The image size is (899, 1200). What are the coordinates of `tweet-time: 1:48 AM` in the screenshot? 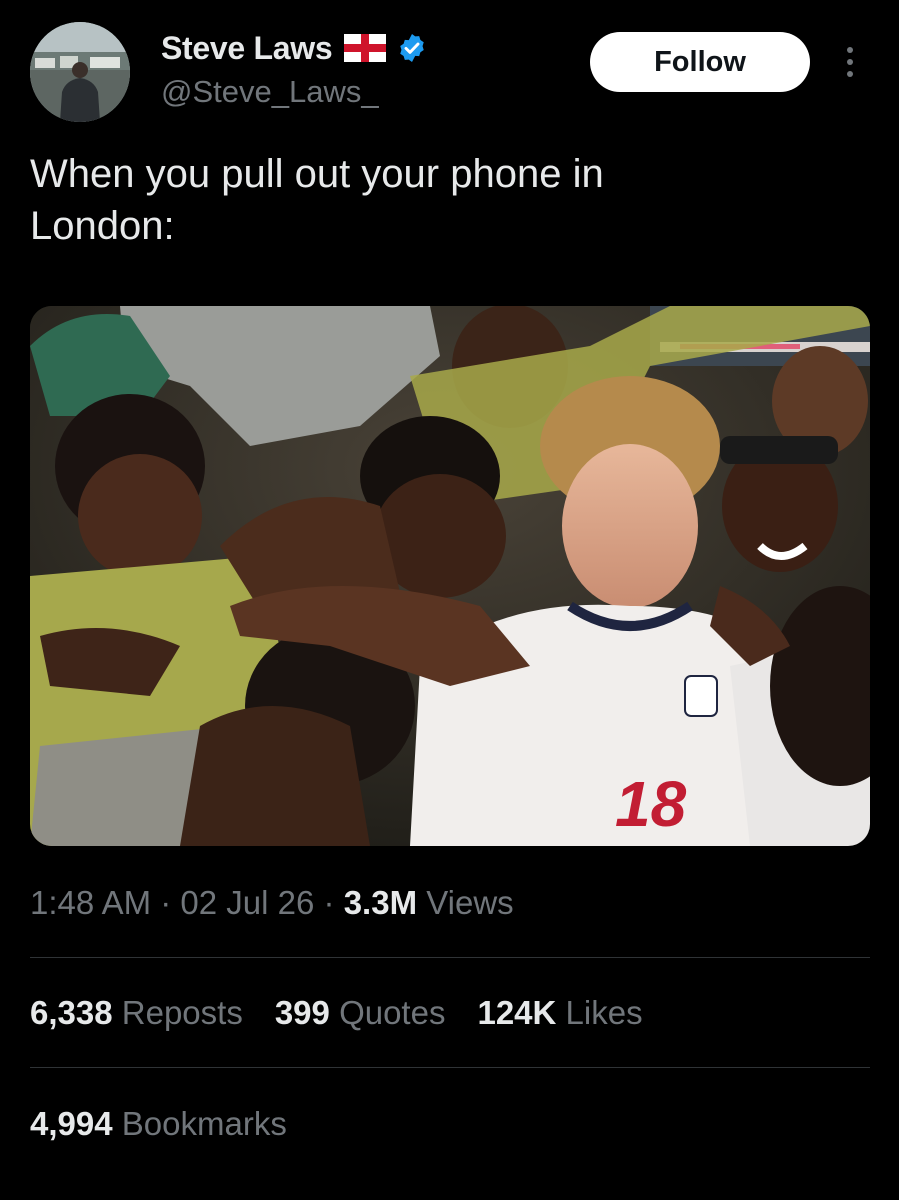 It's located at (90, 902).